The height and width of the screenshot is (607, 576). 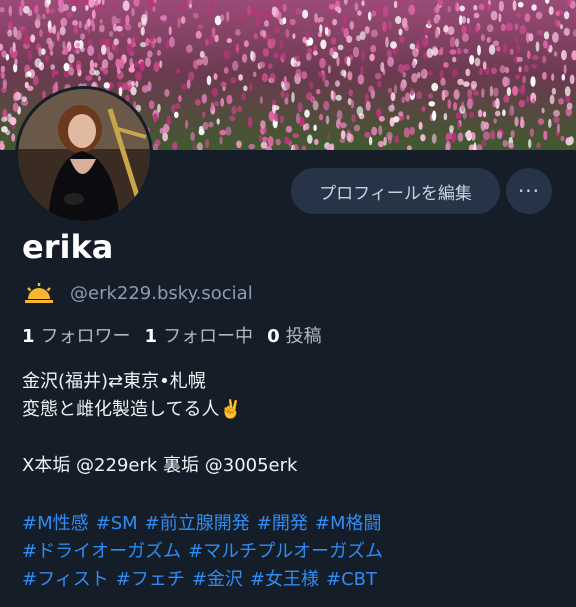 I want to click on posts-label: 投稿, so click(x=303, y=336).